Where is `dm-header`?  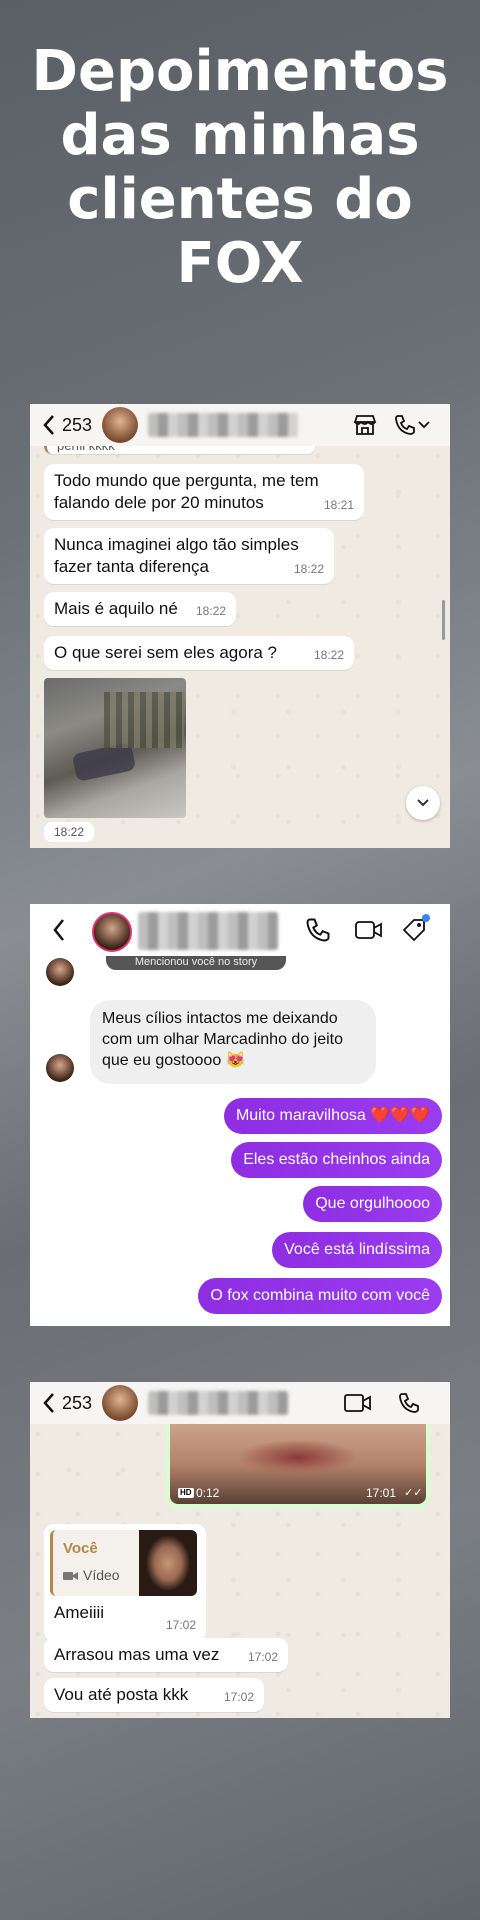
dm-header is located at coordinates (240, 930).